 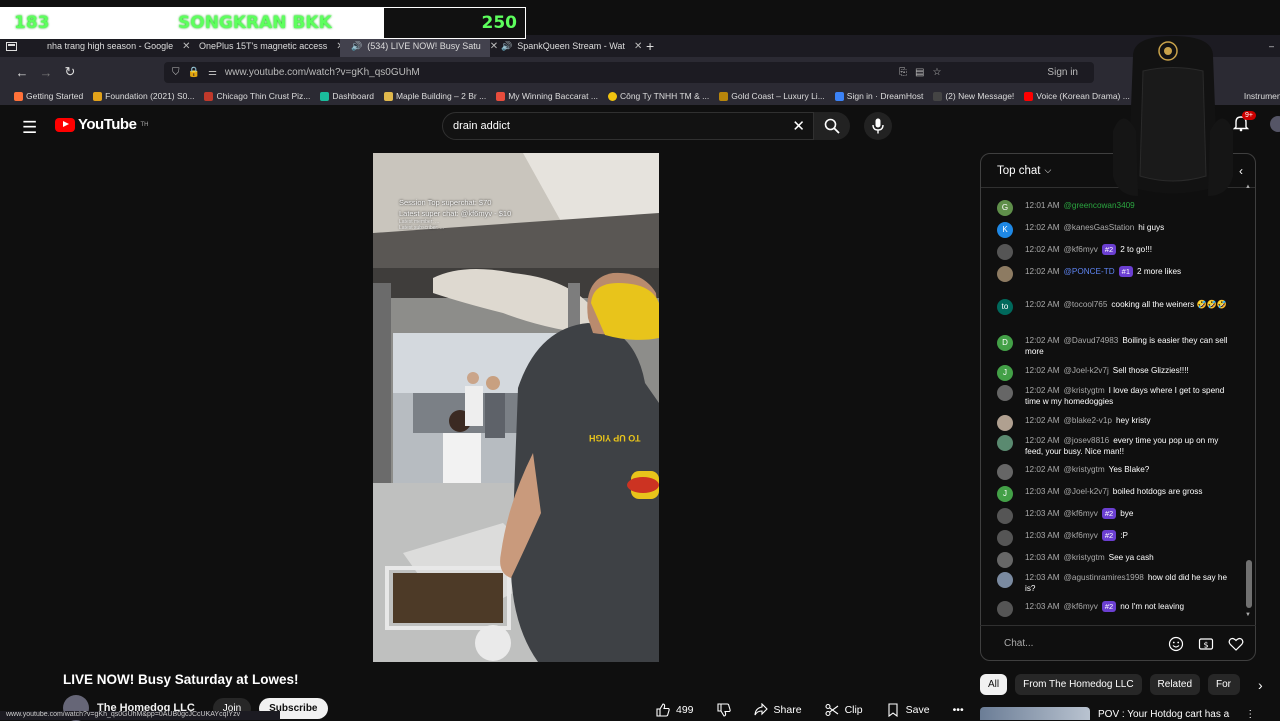 I want to click on chip-related: Related, so click(x=1175, y=684).